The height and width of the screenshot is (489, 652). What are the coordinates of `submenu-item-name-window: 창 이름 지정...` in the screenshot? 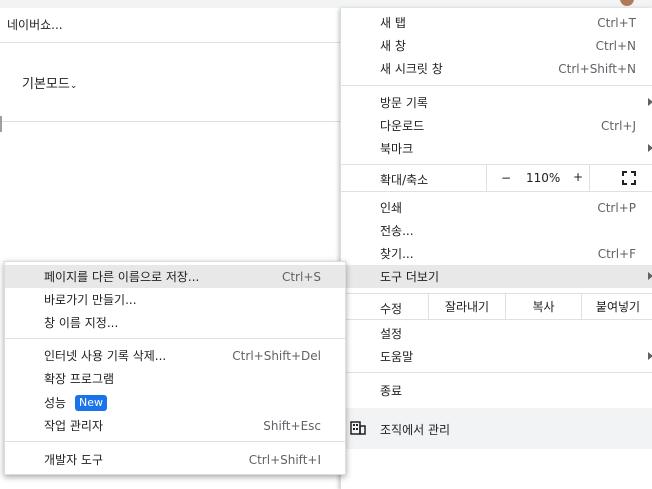 It's located at (175, 322).